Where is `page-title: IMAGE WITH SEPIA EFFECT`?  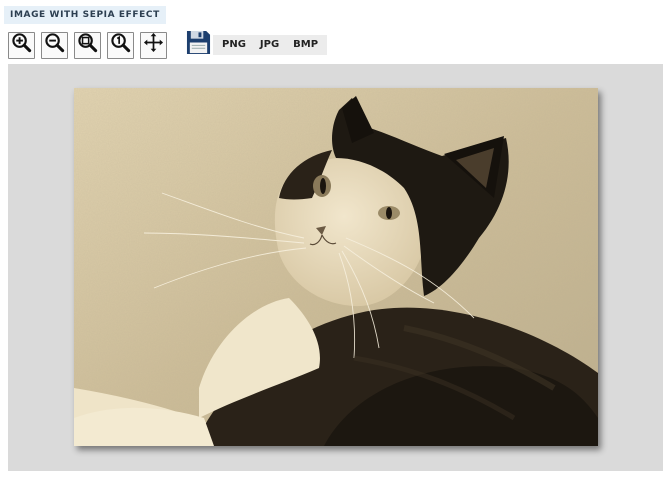
page-title: IMAGE WITH SEPIA EFFECT is located at coordinates (85, 15).